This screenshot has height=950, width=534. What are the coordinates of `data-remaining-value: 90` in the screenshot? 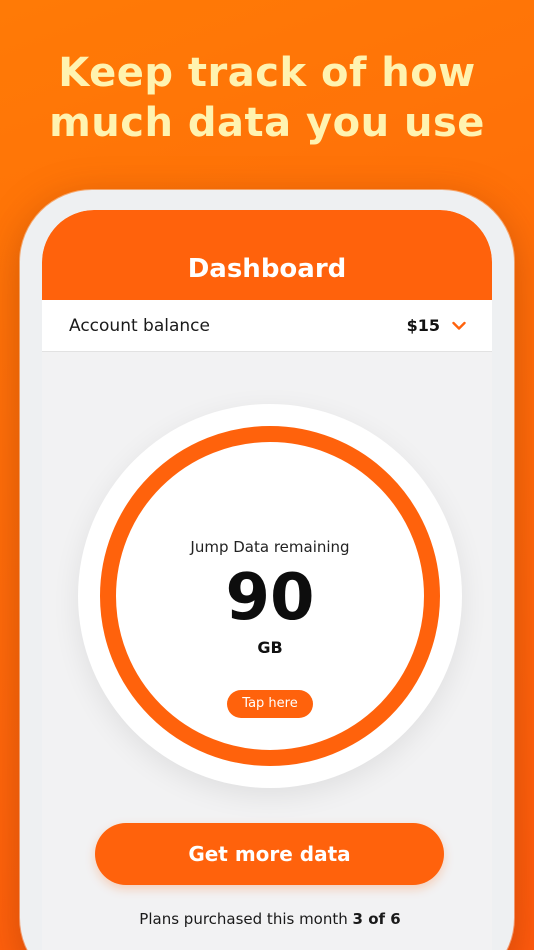 It's located at (270, 598).